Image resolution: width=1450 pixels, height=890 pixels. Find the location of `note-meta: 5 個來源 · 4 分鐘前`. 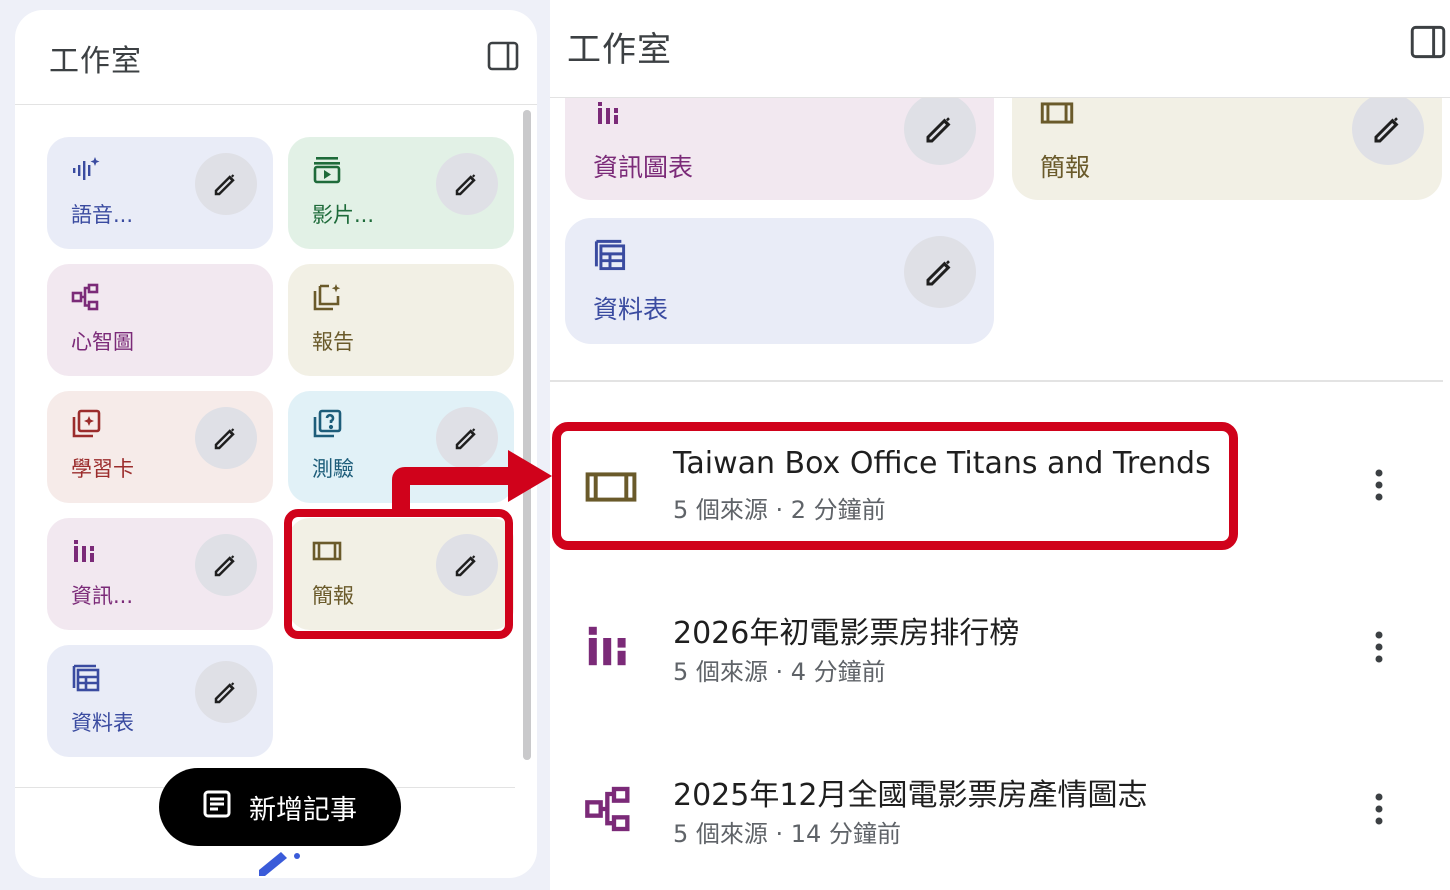

note-meta: 5 個來源 · 4 分鐘前 is located at coordinates (779, 672).